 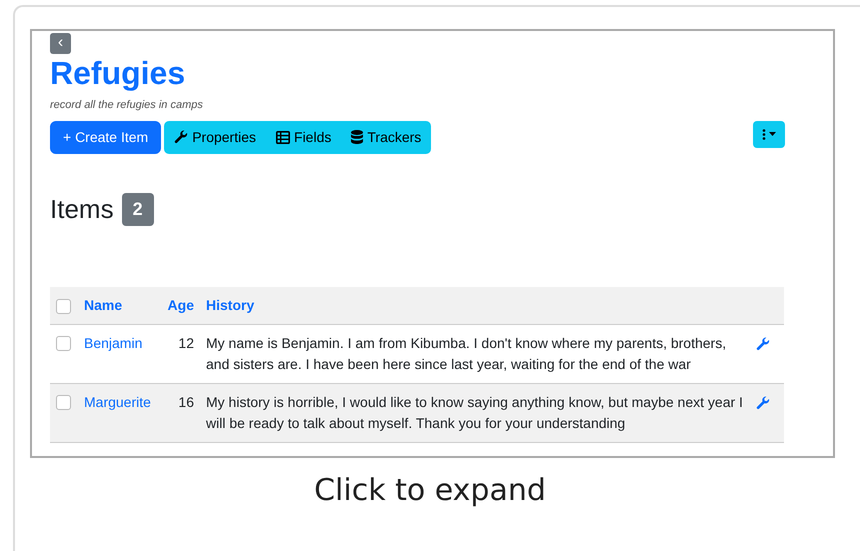 I want to click on more-options-button, so click(x=769, y=134).